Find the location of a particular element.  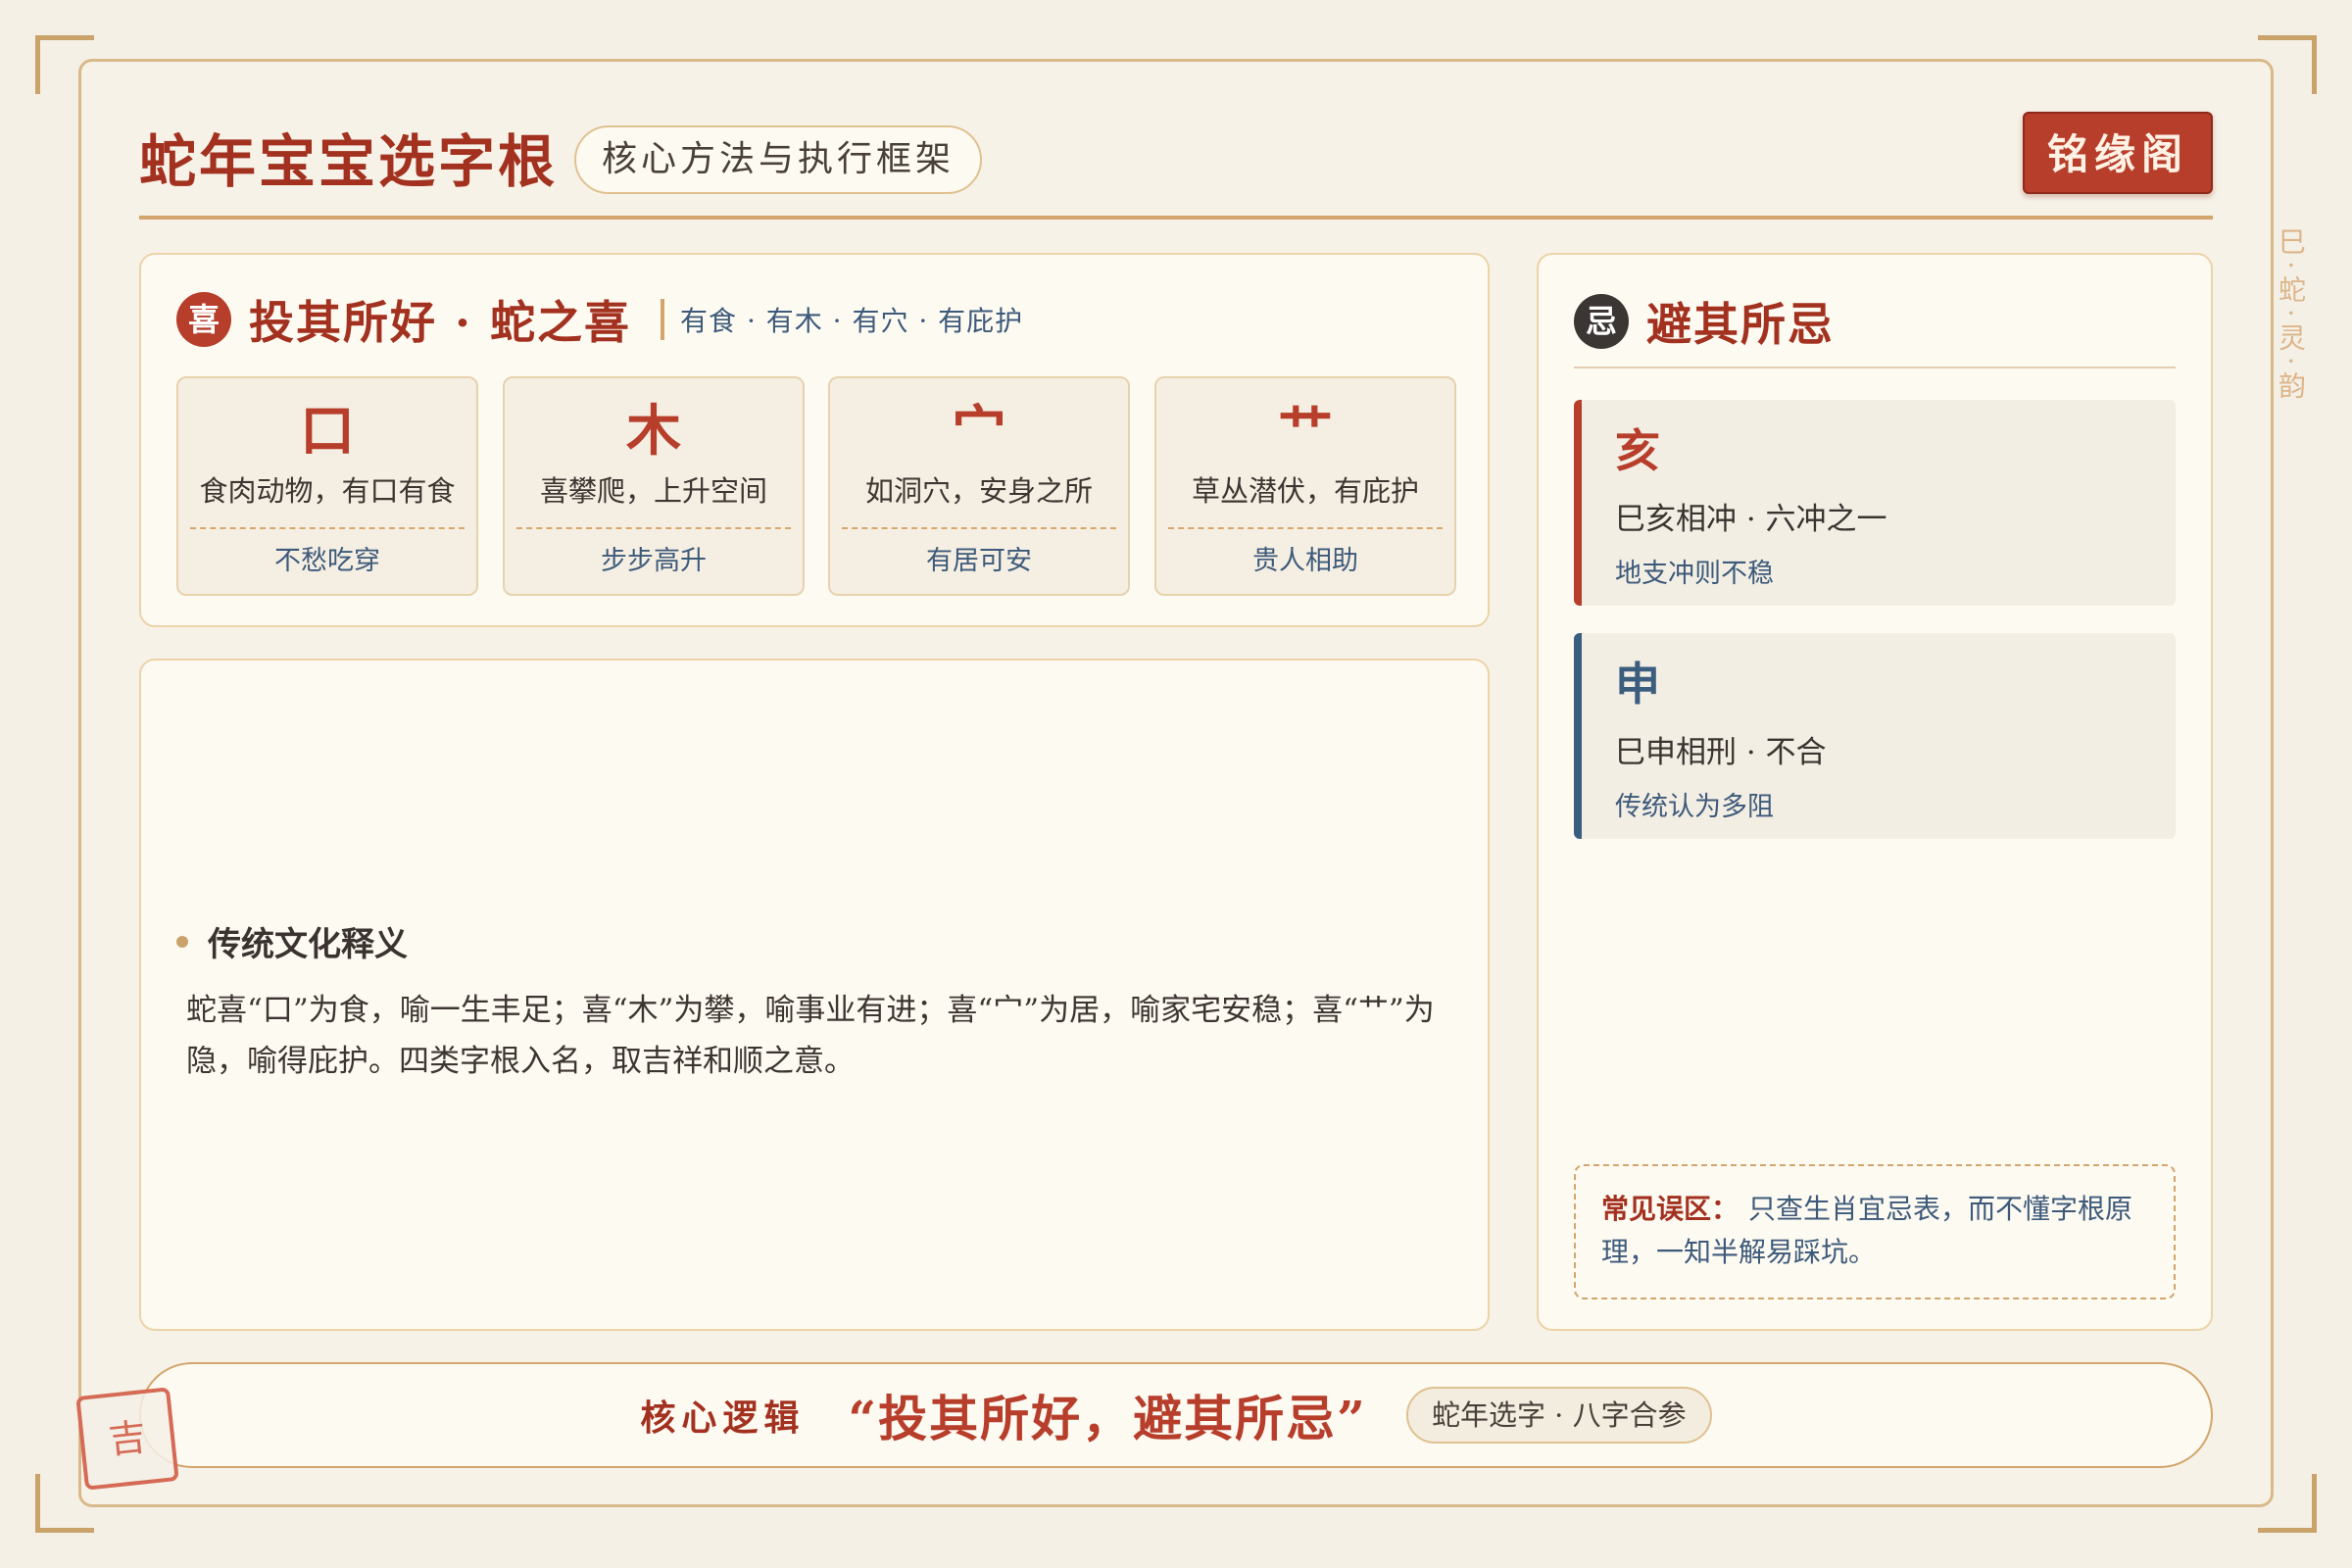

root-card: 木 喜攀爬，上升空间 步步高升 is located at coordinates (654, 486).